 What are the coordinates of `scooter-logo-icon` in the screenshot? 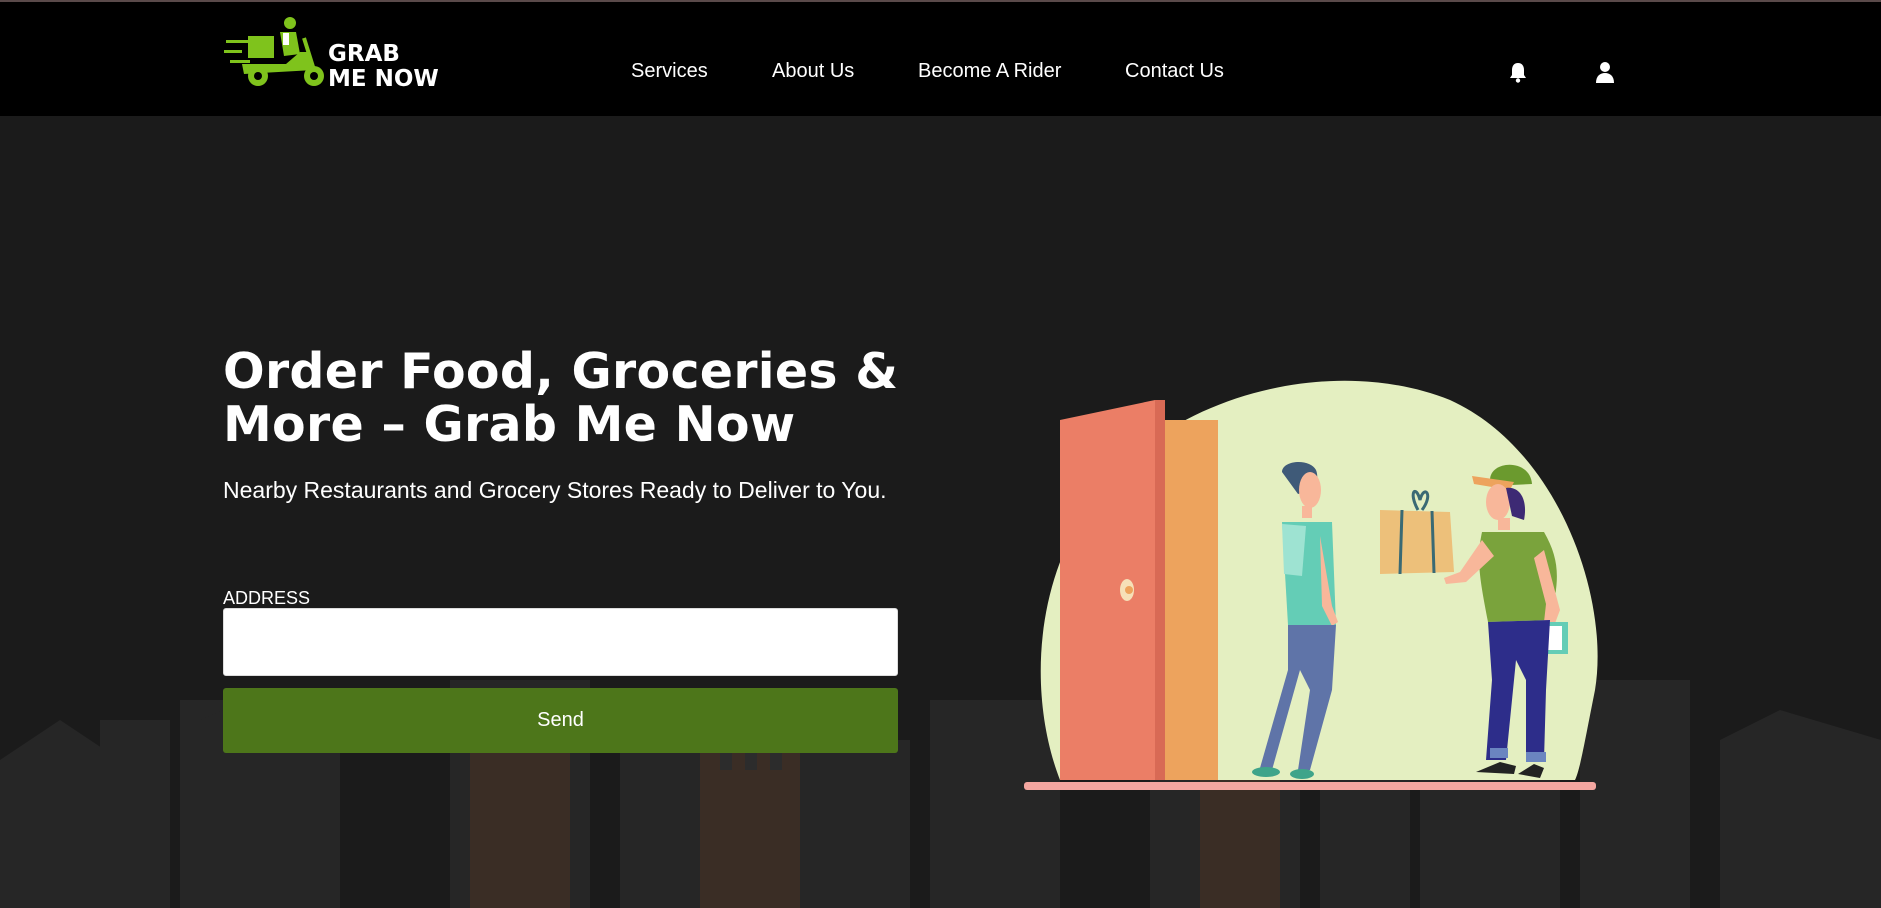 It's located at (274, 51).